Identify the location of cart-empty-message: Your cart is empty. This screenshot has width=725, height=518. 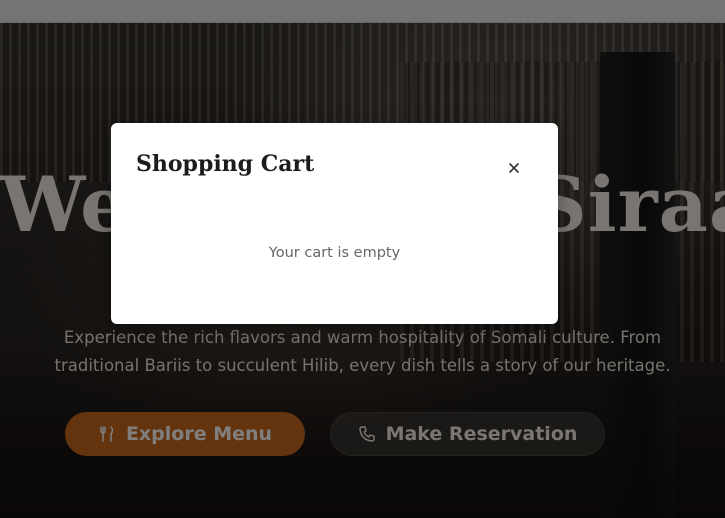
(334, 253).